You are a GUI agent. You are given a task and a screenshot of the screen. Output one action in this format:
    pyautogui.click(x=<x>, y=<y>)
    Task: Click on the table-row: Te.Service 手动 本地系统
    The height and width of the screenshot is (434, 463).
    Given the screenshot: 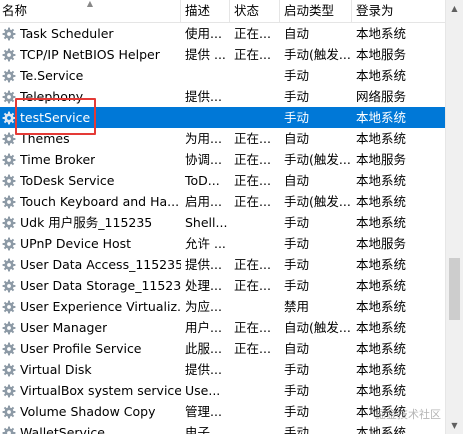 What is the action you would take?
    pyautogui.click(x=222, y=75)
    